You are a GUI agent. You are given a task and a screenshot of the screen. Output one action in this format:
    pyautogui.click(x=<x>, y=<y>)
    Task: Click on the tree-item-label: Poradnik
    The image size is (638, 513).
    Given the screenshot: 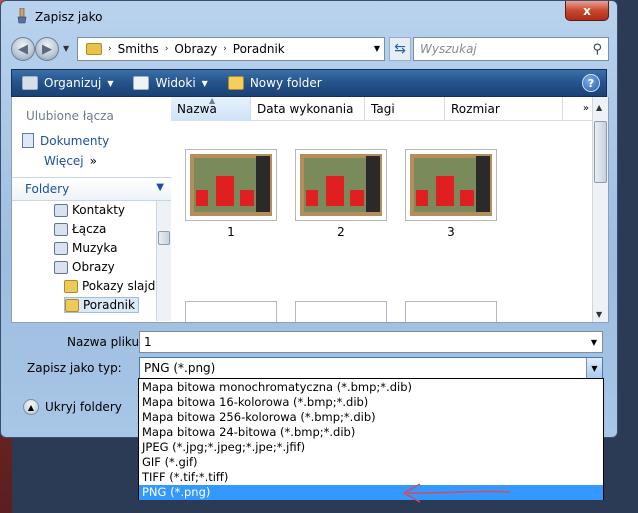 What is the action you would take?
    pyautogui.click(x=109, y=305)
    